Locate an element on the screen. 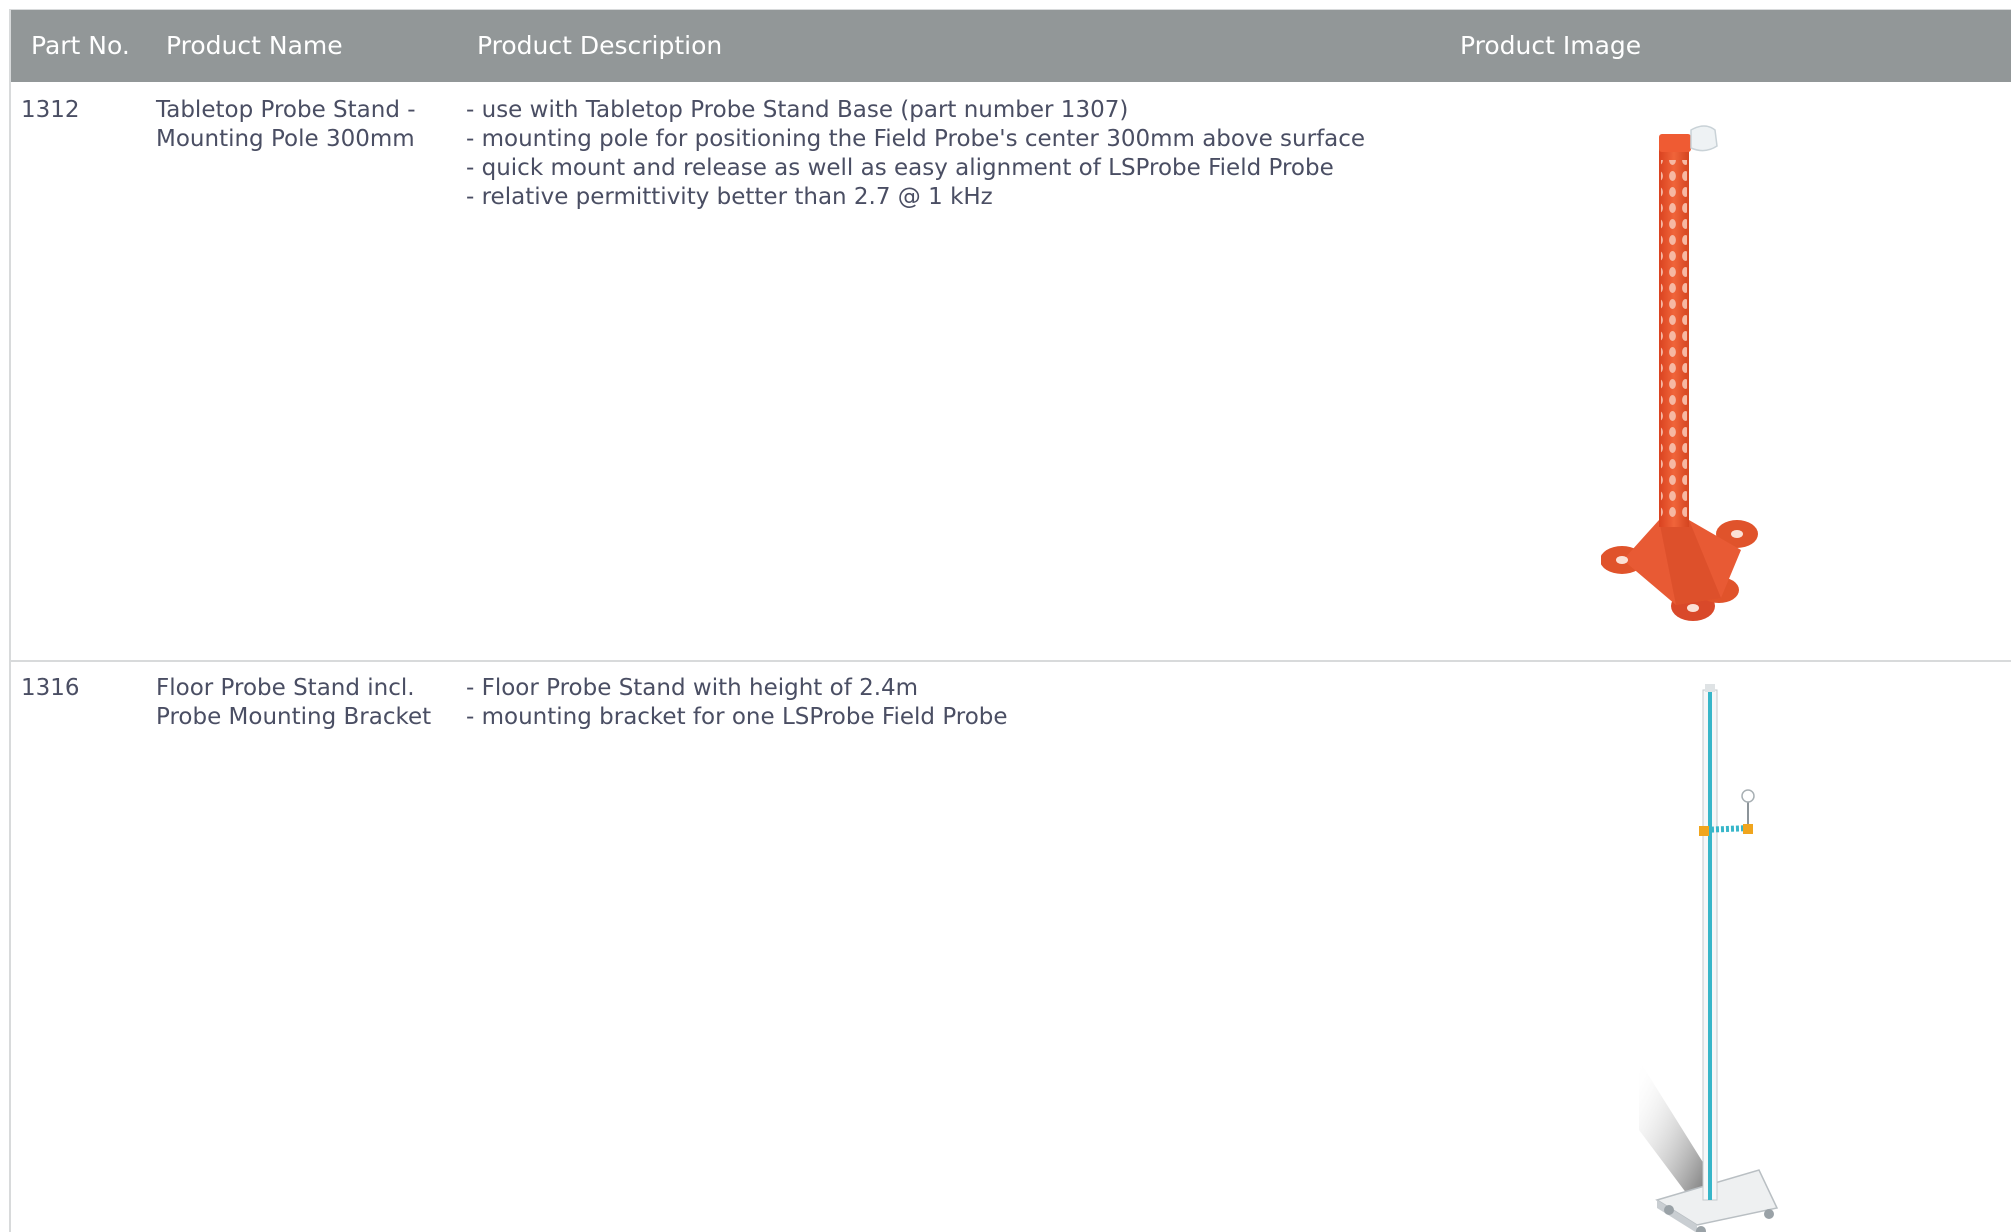  product-name-line: Probe Mounting Bracket is located at coordinates (294, 717).